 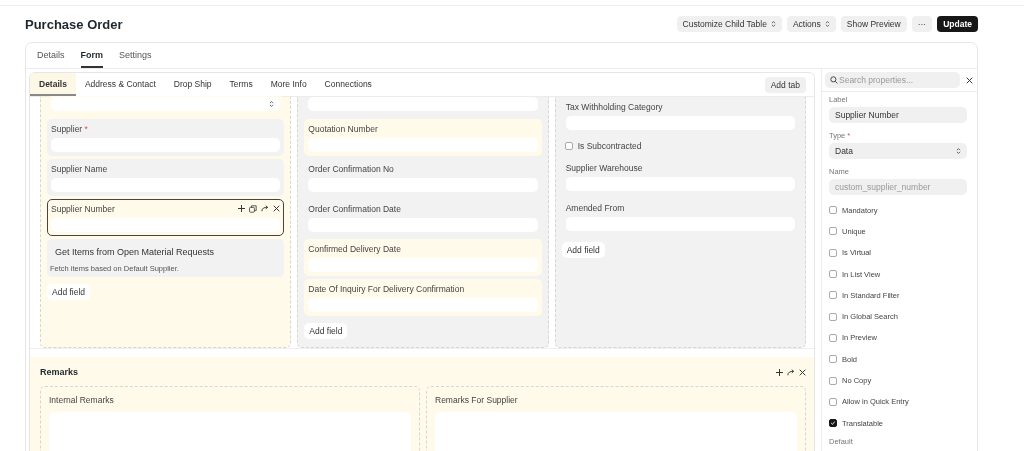 I want to click on field-label: Remarks For Supplier, so click(x=477, y=400).